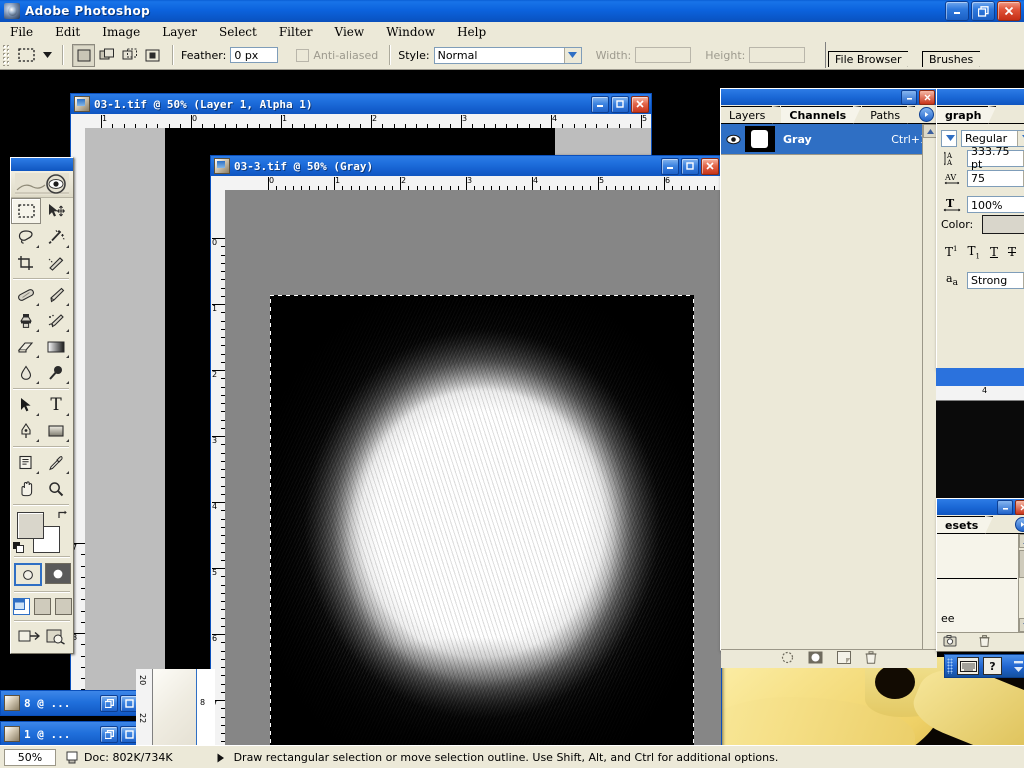 The height and width of the screenshot is (768, 1024). Describe the element at coordinates (18, 547) in the screenshot. I see `default-colors-icon` at that location.